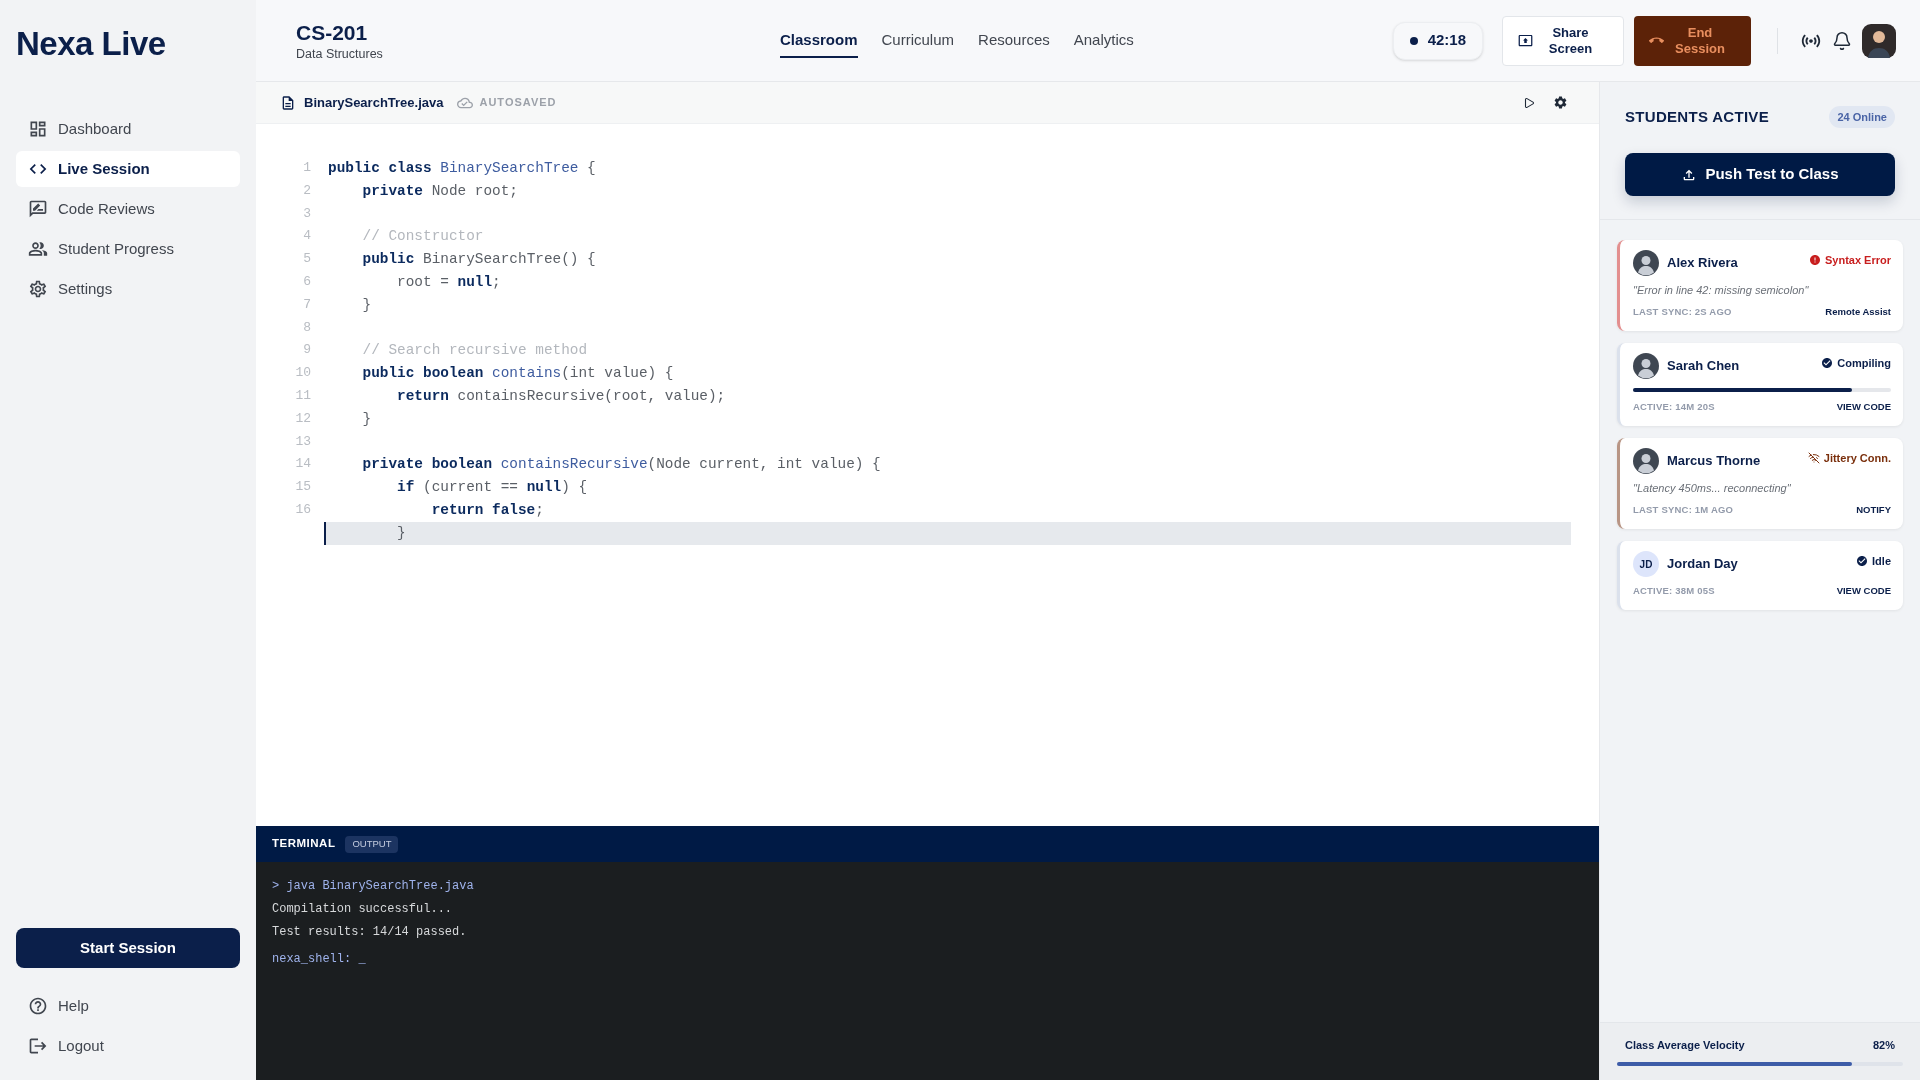 This screenshot has height=1080, width=1920. Describe the element at coordinates (1529, 102) in the screenshot. I see `run-icon` at that location.